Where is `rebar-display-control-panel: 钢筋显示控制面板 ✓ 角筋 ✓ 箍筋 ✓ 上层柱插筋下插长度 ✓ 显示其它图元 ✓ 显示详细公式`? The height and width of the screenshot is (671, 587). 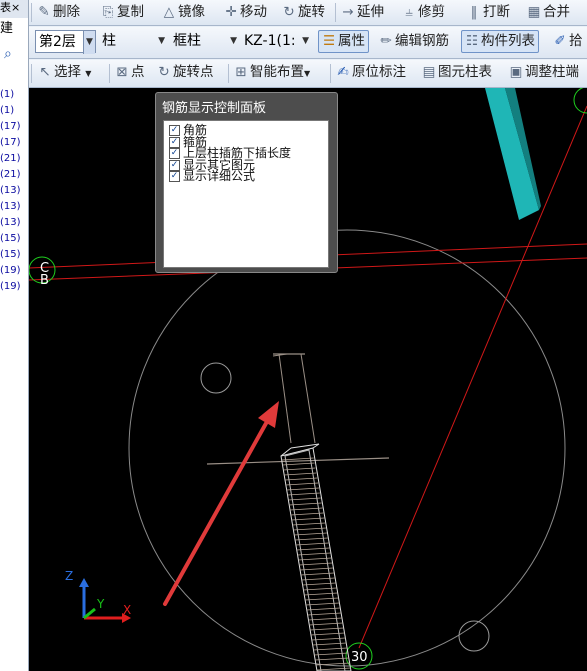 rebar-display-control-panel: 钢筋显示控制面板 ✓ 角筋 ✓ 箍筋 ✓ 上层柱插筋下插长度 ✓ 显示其它图元 ✓ 显示详细公式 is located at coordinates (246, 182).